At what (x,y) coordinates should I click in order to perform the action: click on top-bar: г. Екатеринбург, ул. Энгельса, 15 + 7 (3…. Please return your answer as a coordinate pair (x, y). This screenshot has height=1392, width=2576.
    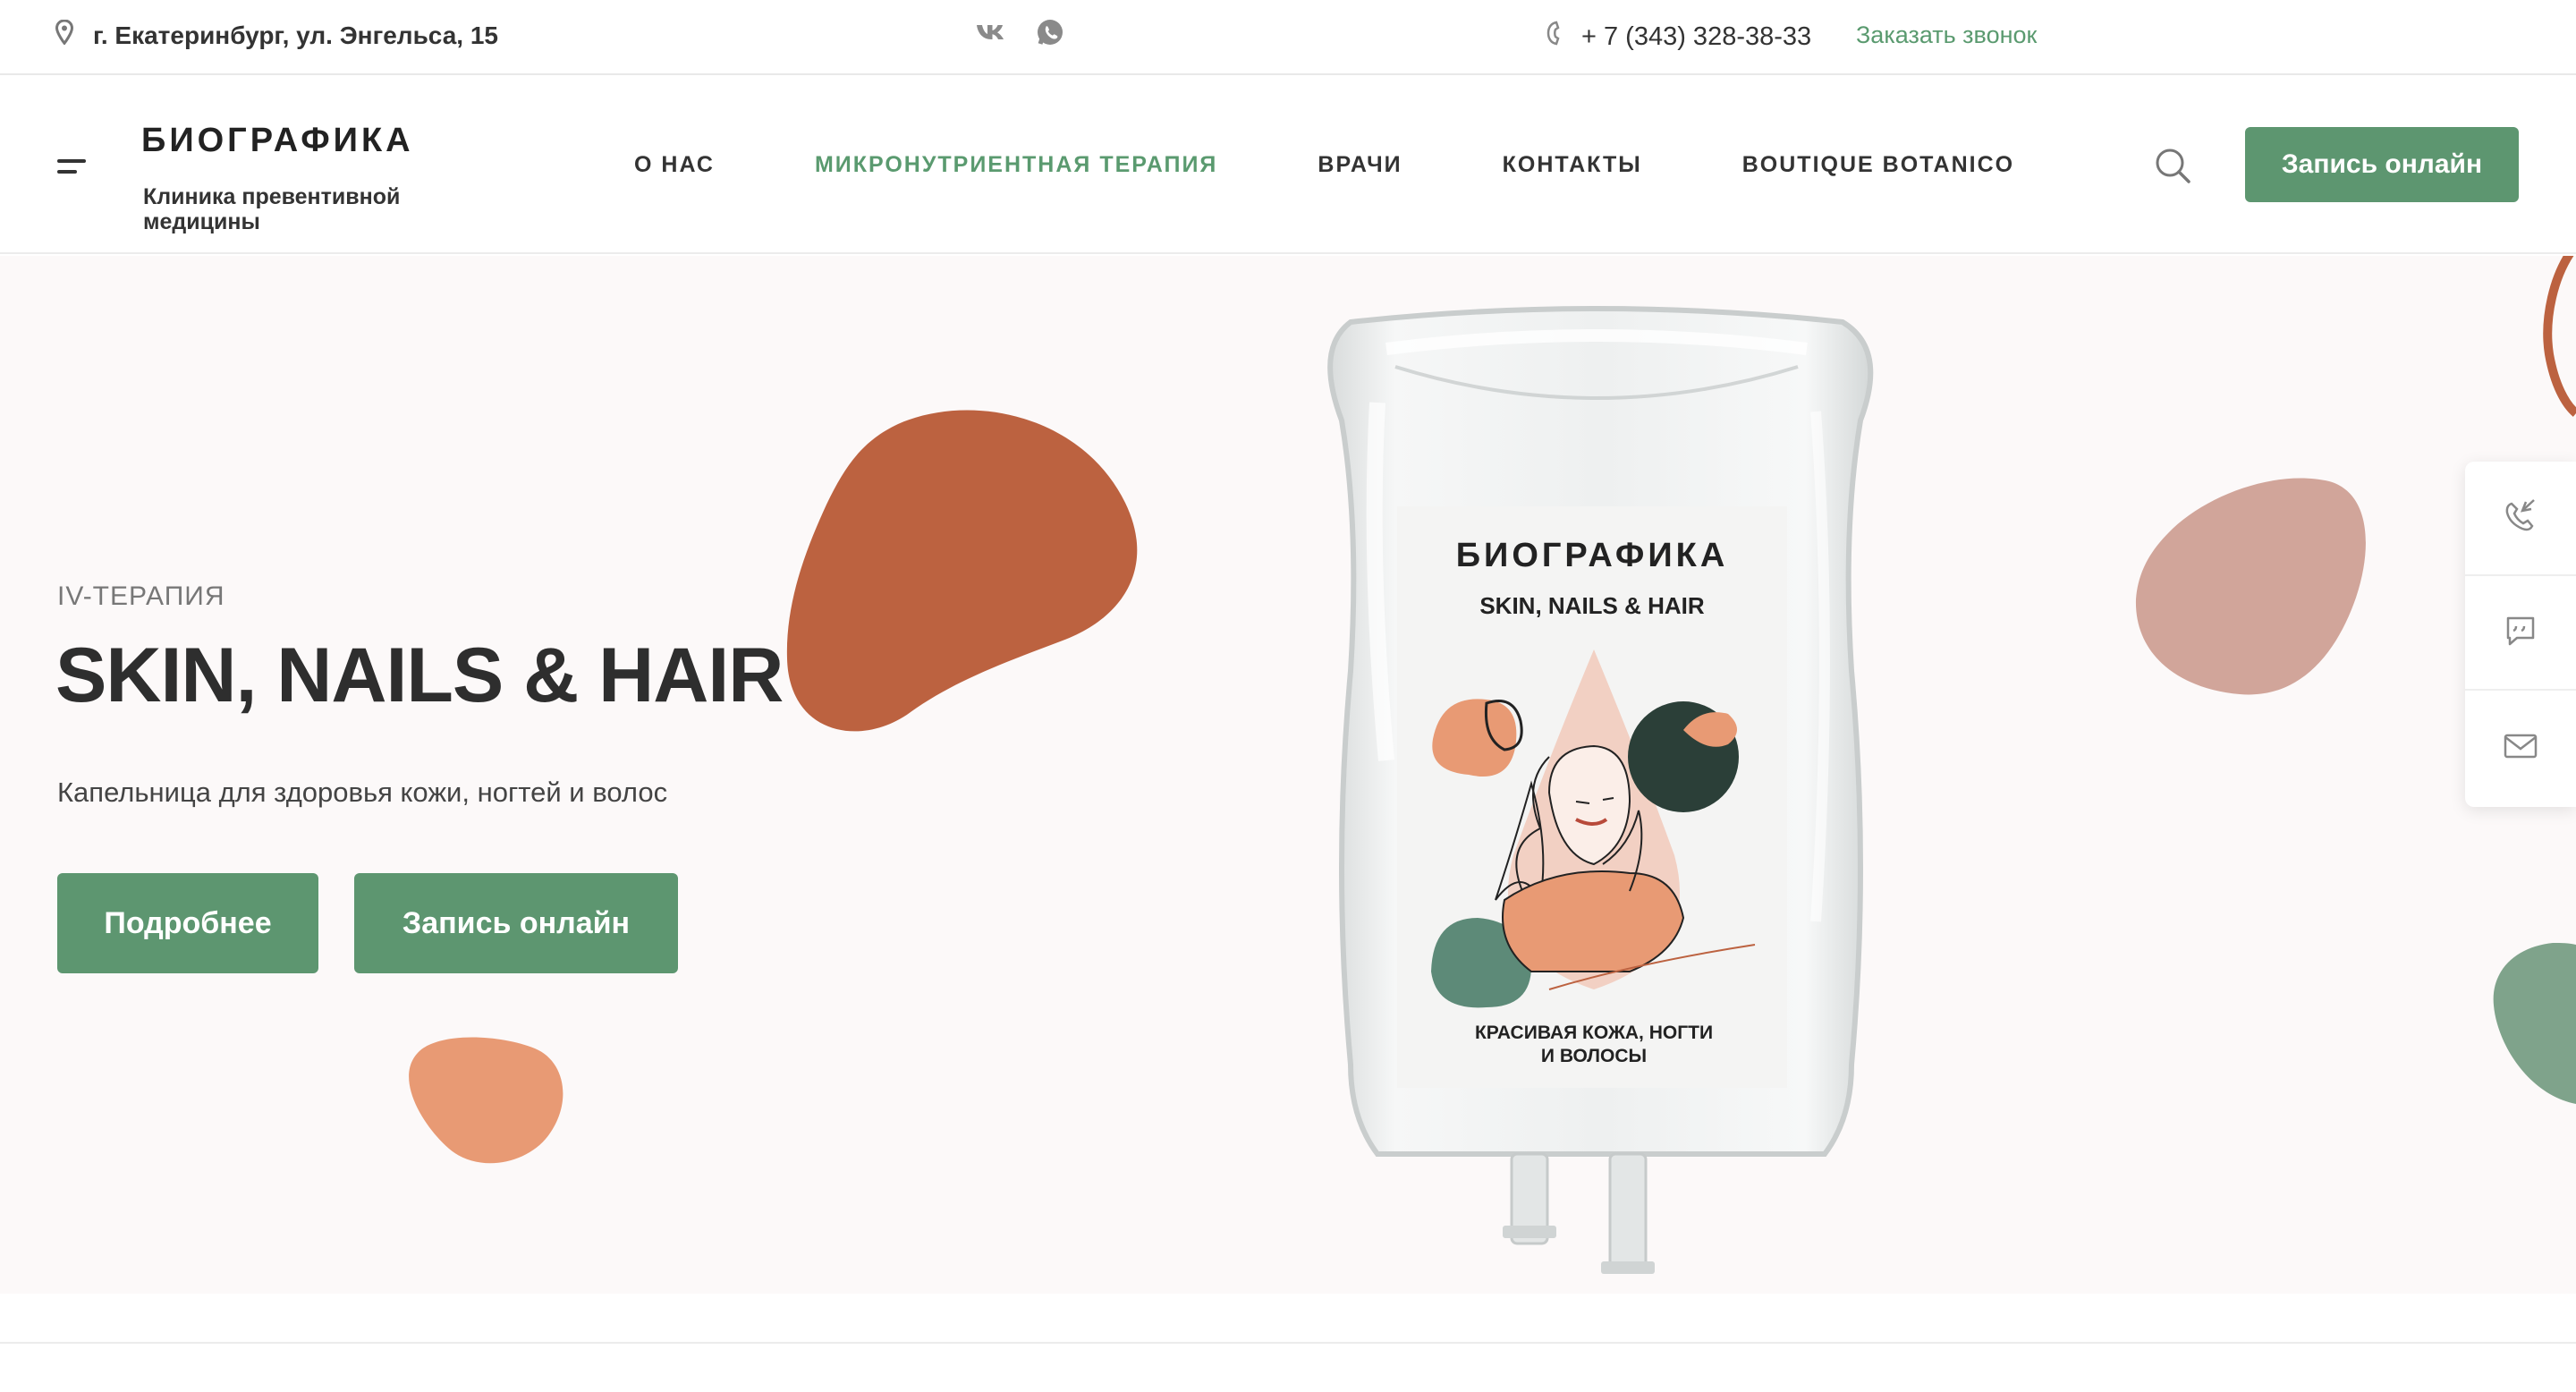
    Looking at the image, I should click on (1288, 37).